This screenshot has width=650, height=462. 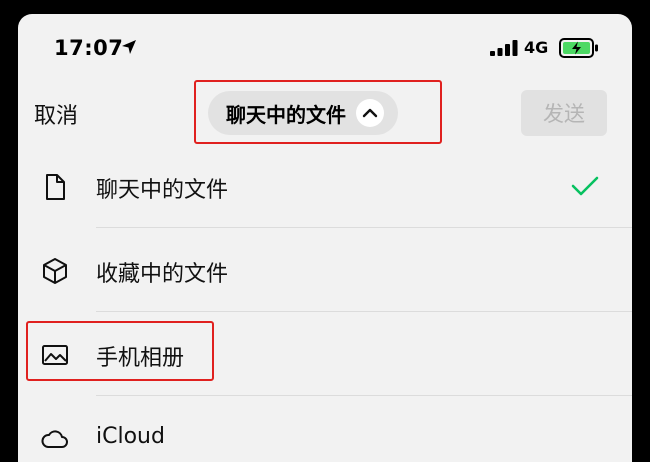 What do you see at coordinates (55, 271) in the screenshot?
I see `cube-icon` at bounding box center [55, 271].